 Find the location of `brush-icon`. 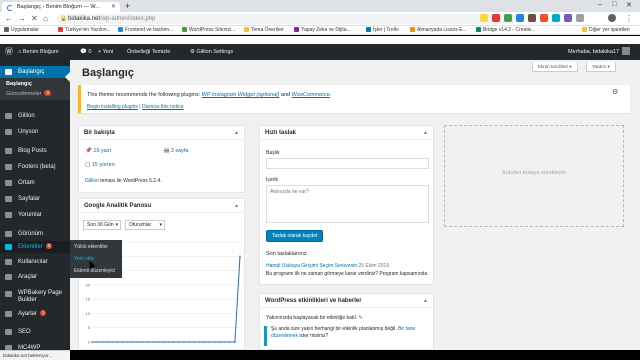

brush-icon is located at coordinates (8, 234).